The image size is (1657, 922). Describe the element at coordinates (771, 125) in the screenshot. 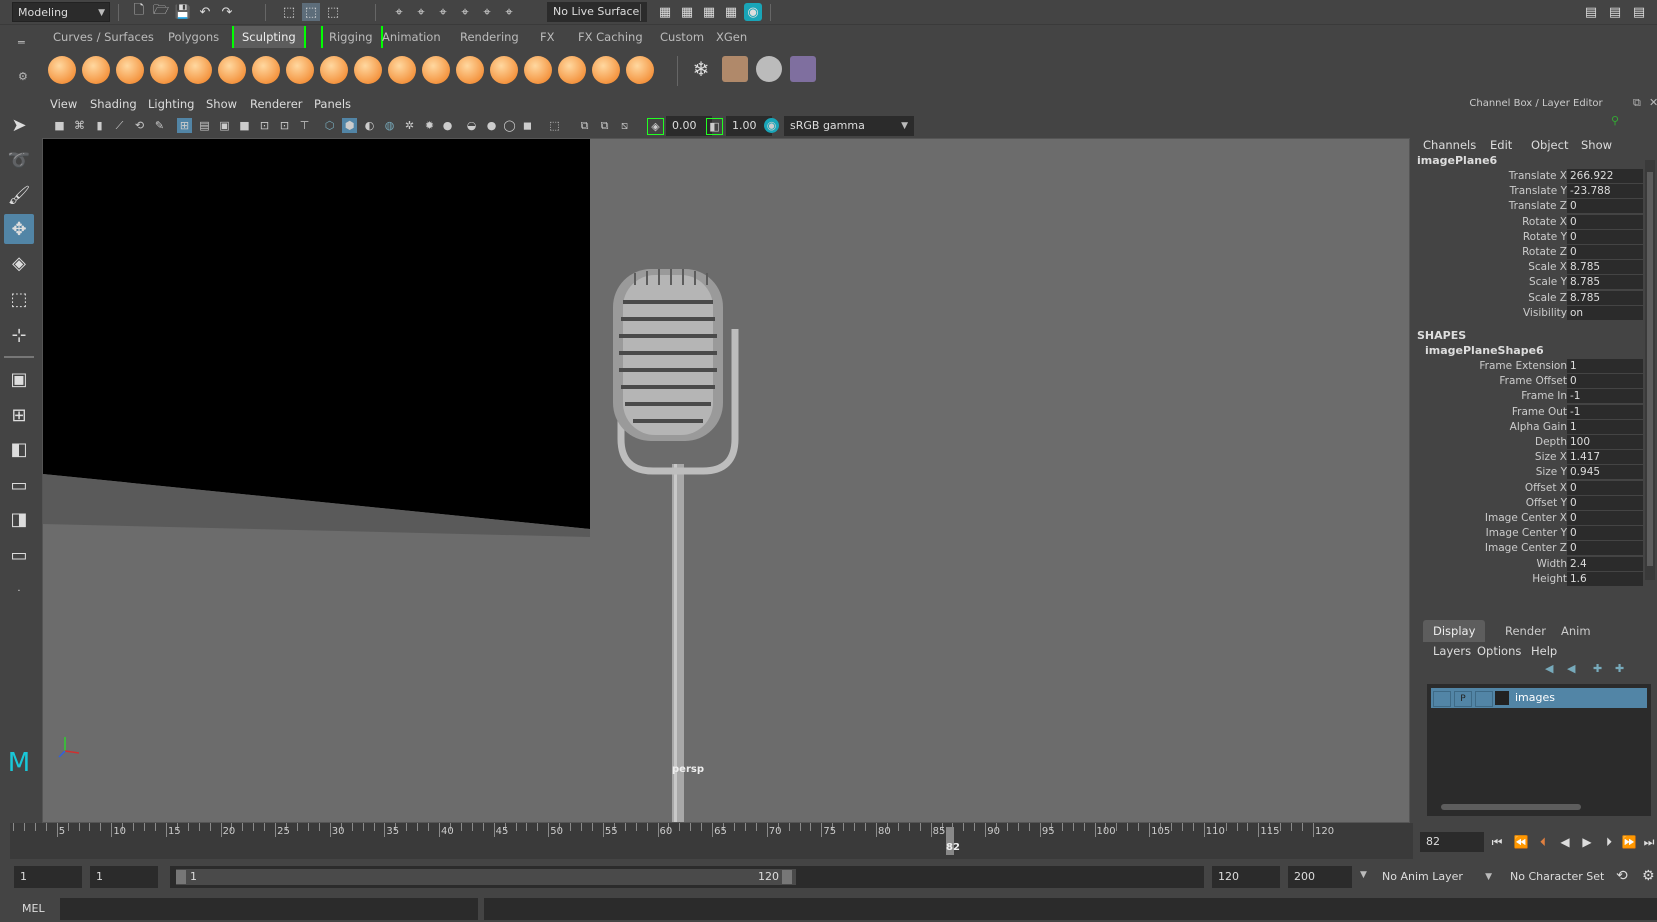

I see `color-management-icon: ◉` at that location.